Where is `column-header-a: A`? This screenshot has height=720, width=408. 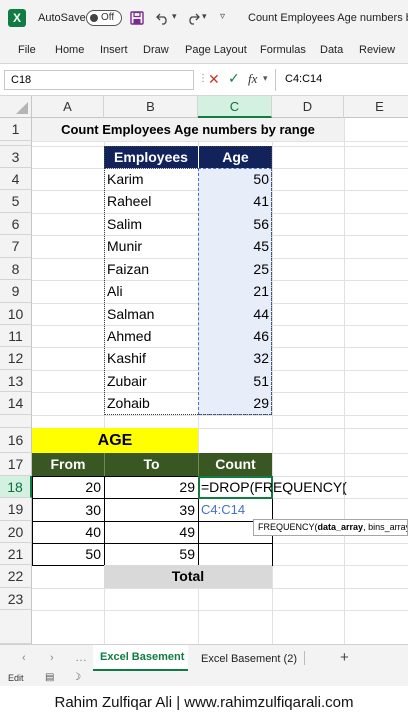
column-header-a: A is located at coordinates (68, 107).